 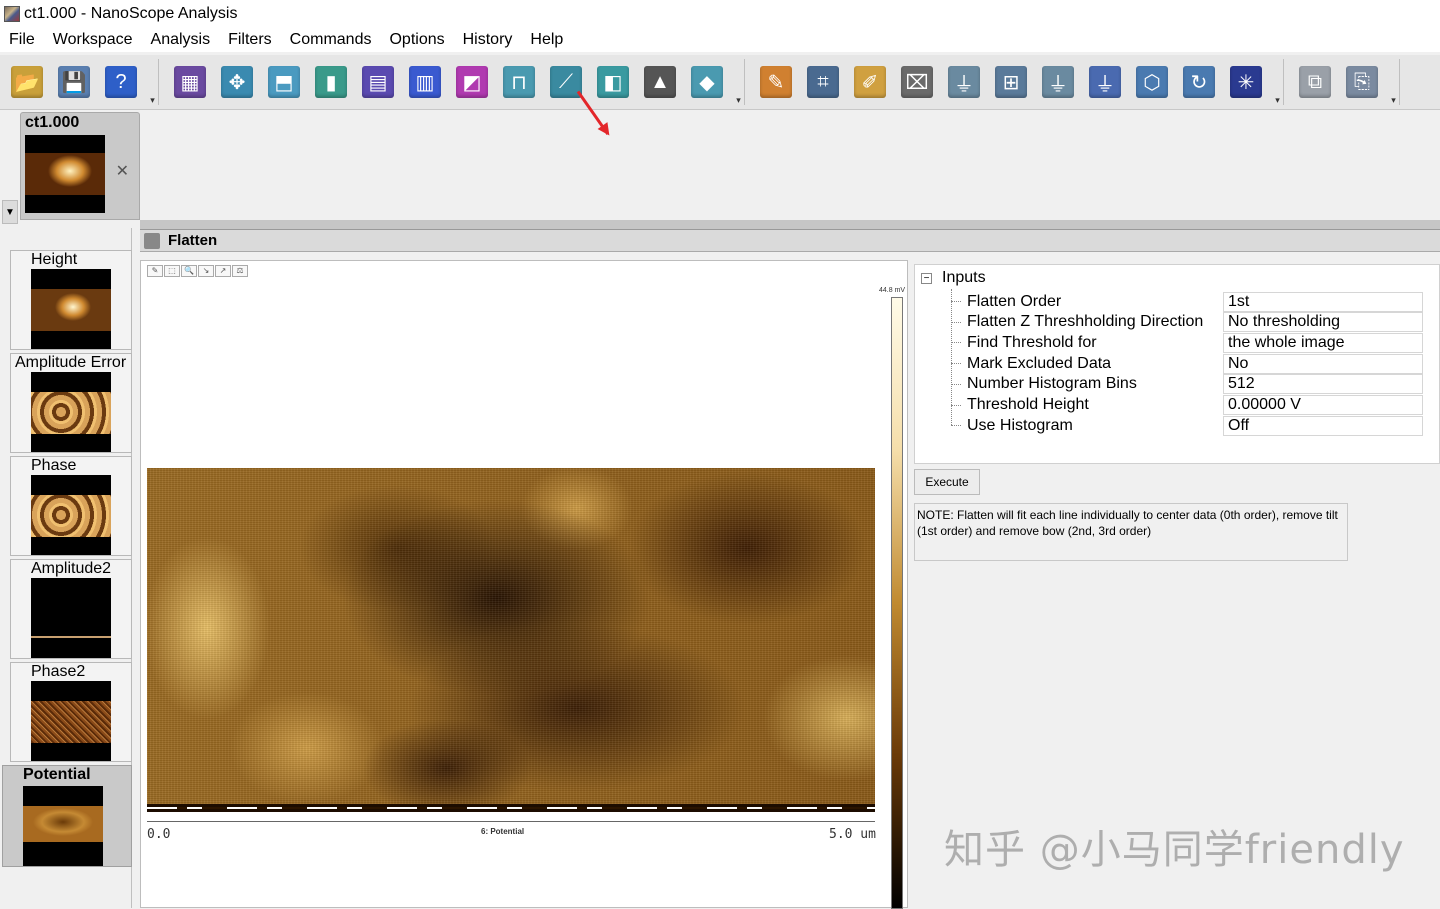 I want to click on flatten-title: Flatten, so click(x=193, y=240).